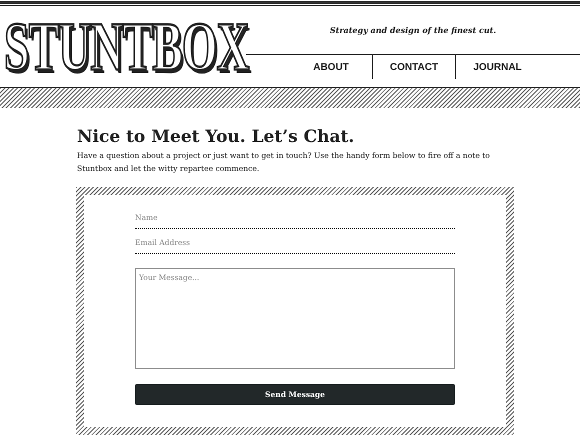 The height and width of the screenshot is (440, 580). Describe the element at coordinates (414, 67) in the screenshot. I see `nav-link: CONTACT` at that location.